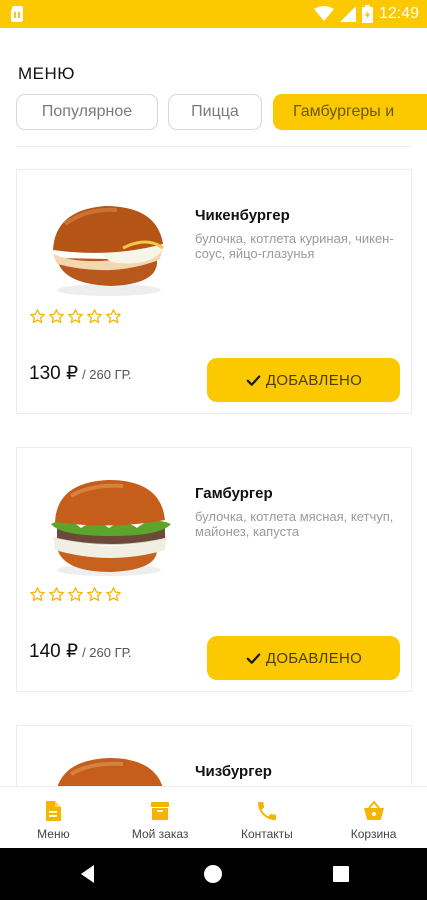 The image size is (427, 900). What do you see at coordinates (373, 834) in the screenshot?
I see `nav-cart-label: Корзина` at bounding box center [373, 834].